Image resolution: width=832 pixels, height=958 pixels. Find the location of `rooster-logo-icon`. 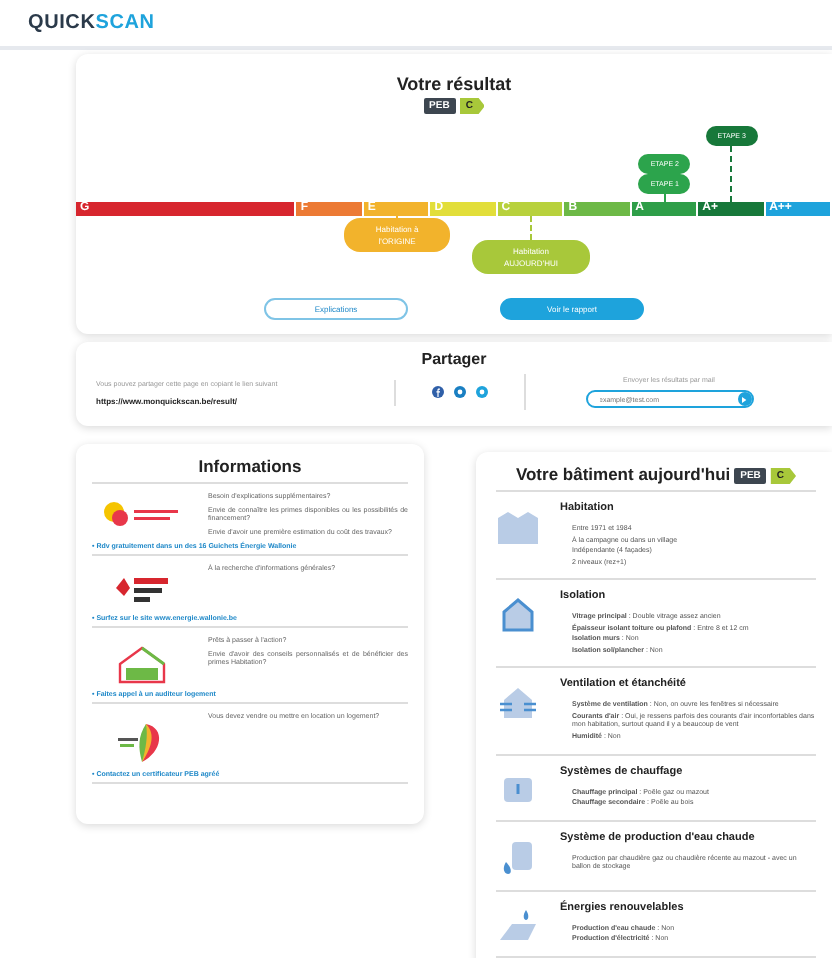

rooster-logo-icon is located at coordinates (142, 590).